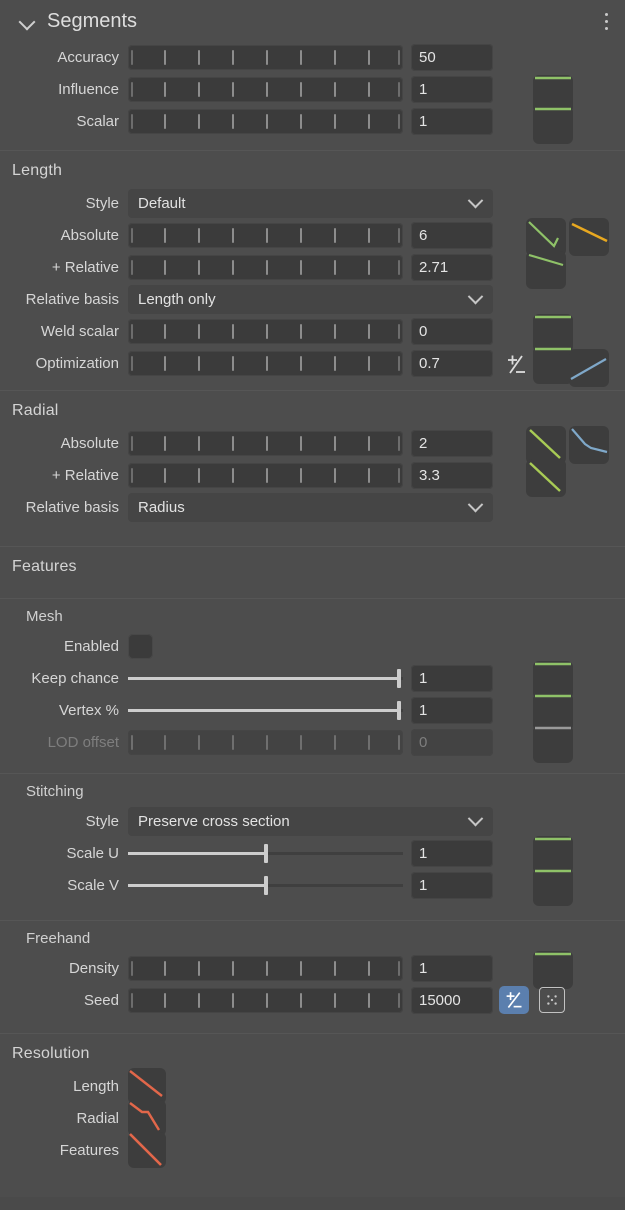 This screenshot has height=1210, width=625. I want to click on value-seed: 15000, so click(452, 1000).